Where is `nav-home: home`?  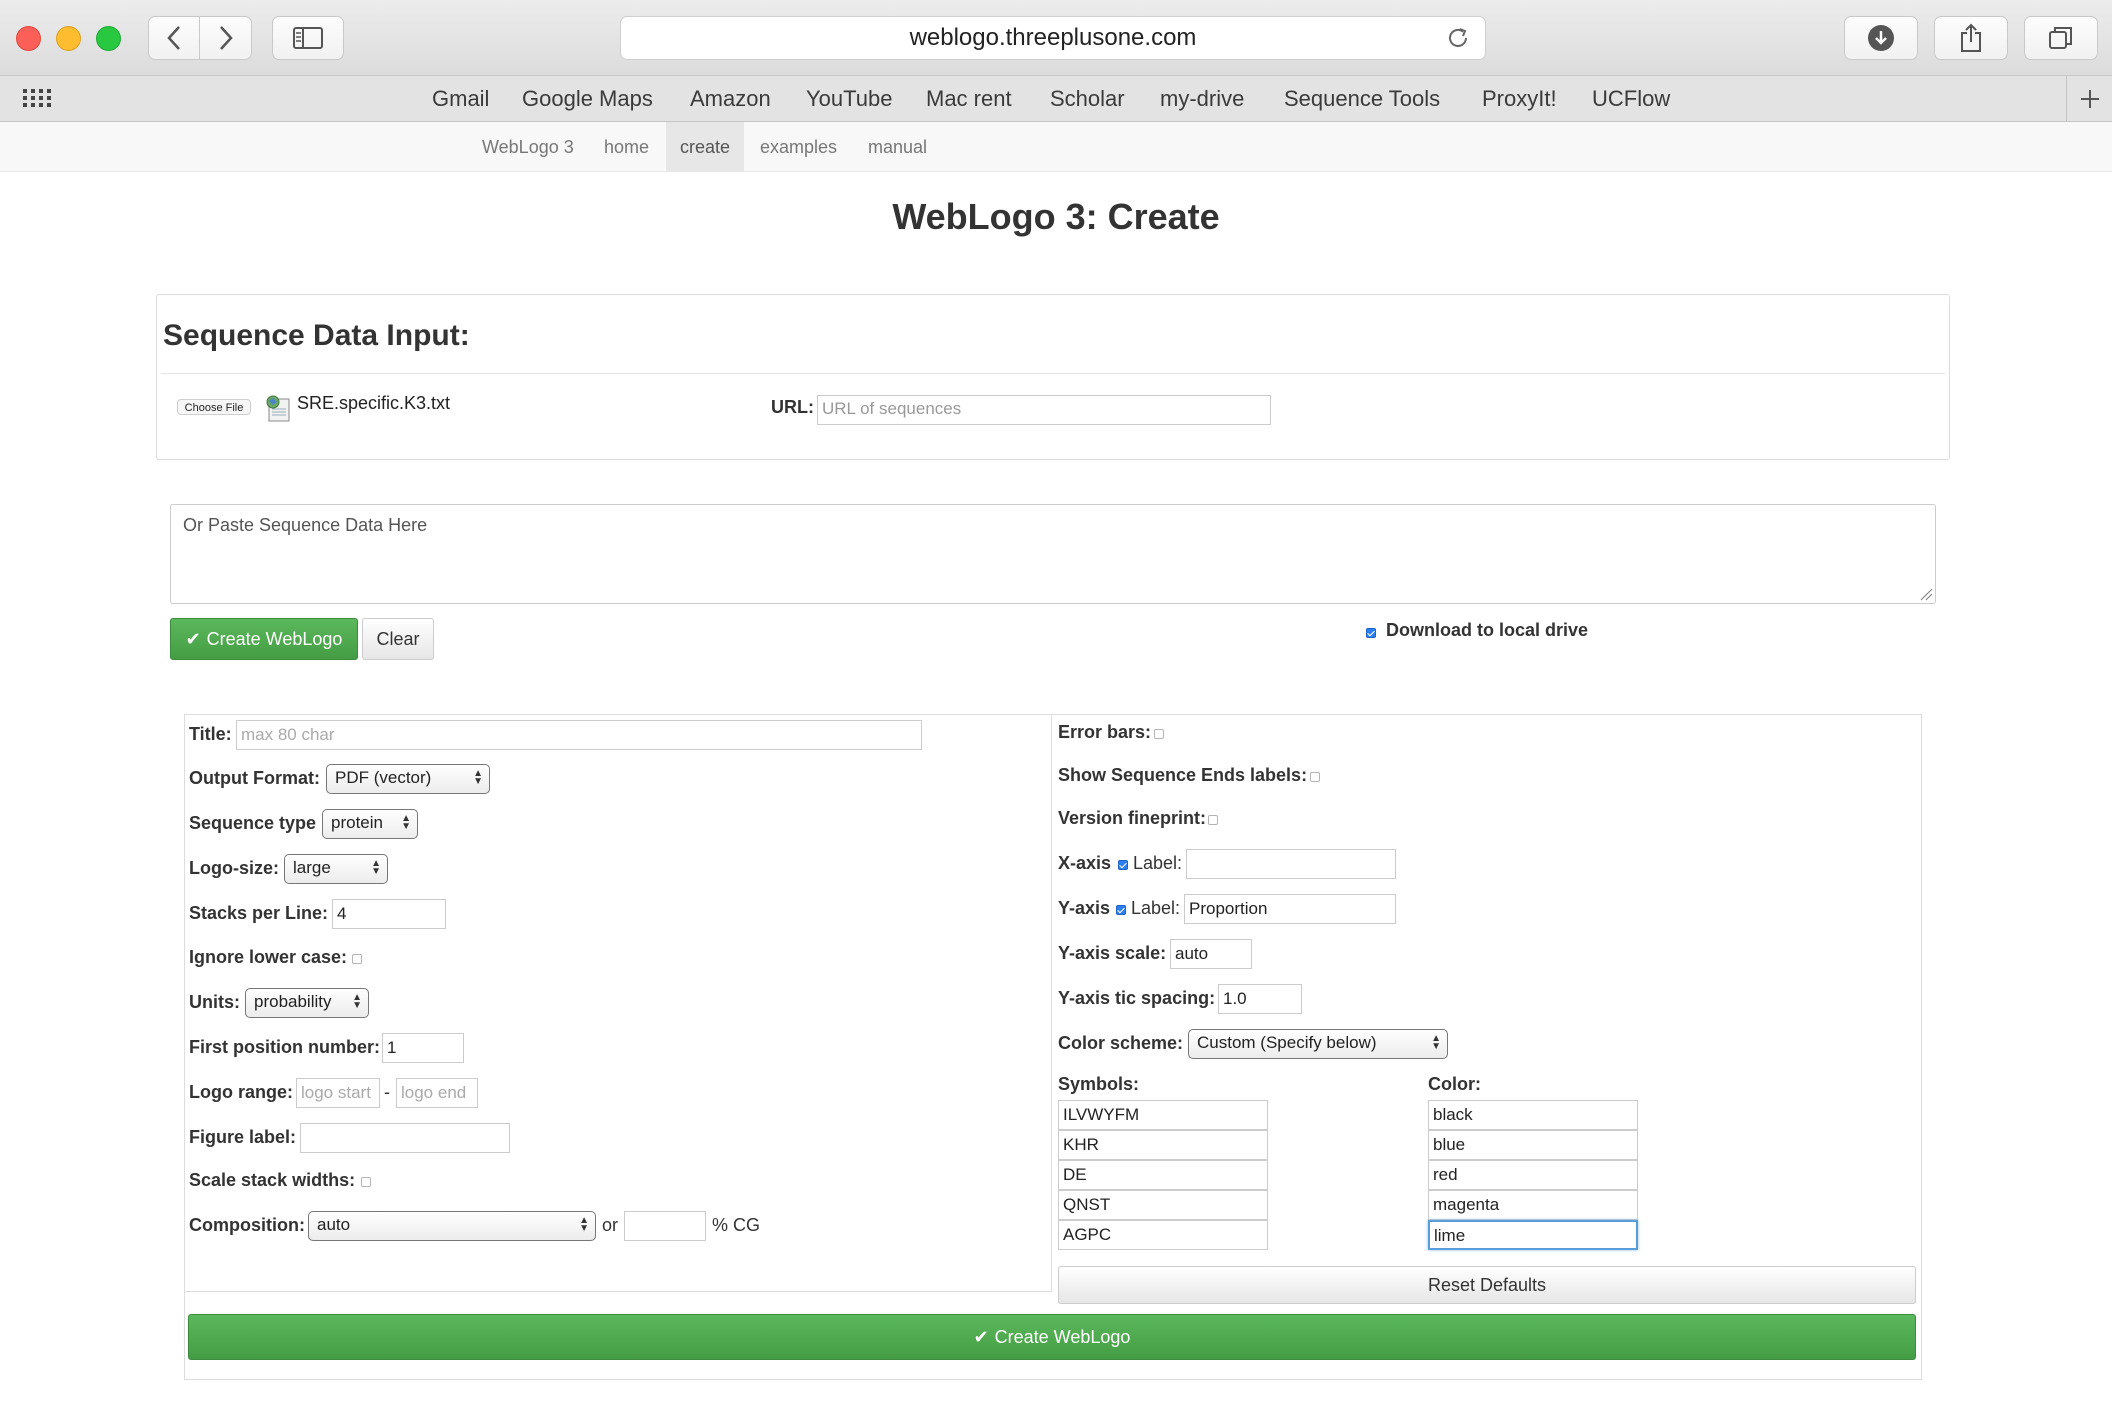
nav-home: home is located at coordinates (626, 147).